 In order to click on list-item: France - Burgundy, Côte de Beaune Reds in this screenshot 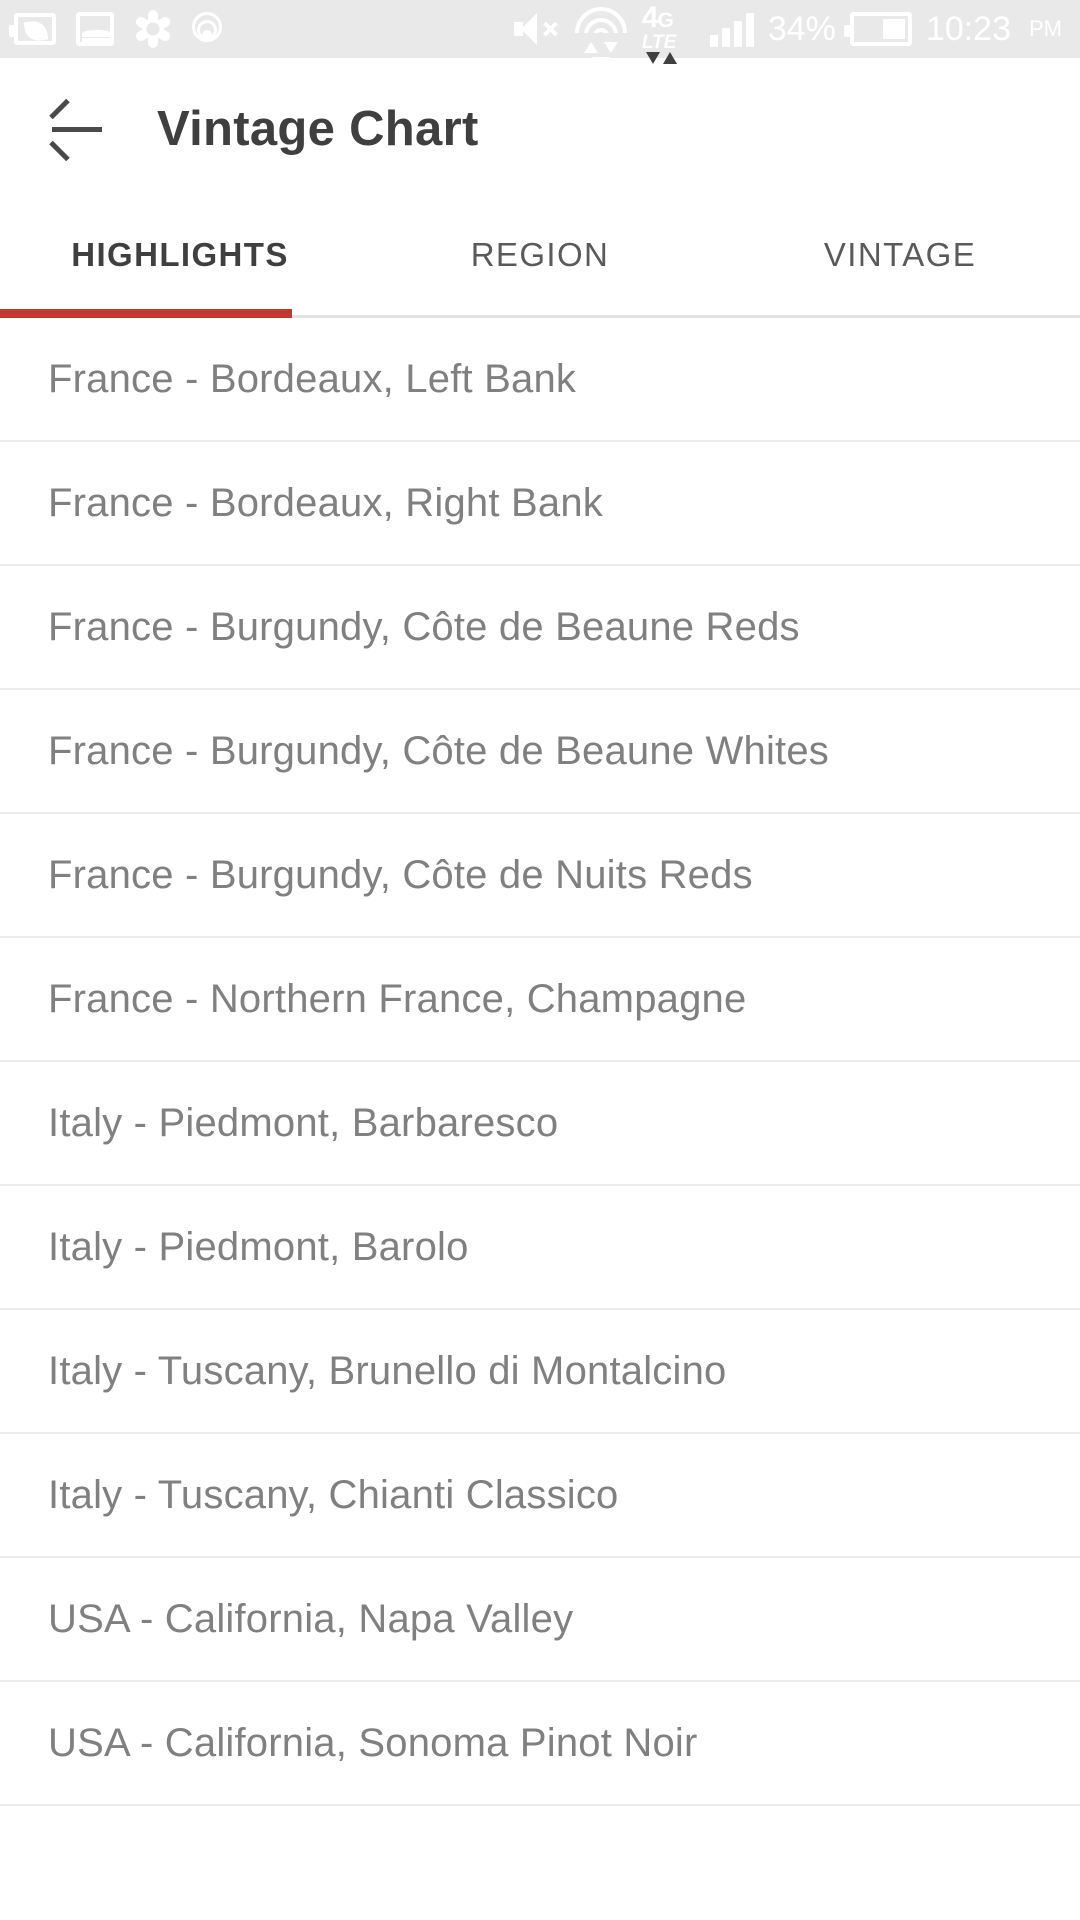, I will do `click(540, 628)`.